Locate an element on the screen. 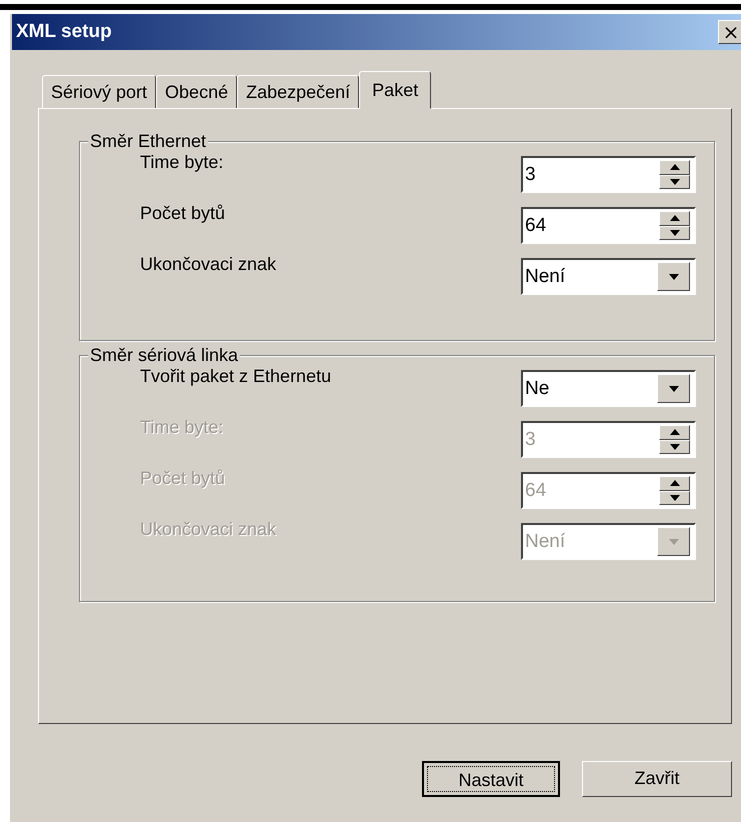 The height and width of the screenshot is (822, 741). field-label: Počet bytů is located at coordinates (183, 213).